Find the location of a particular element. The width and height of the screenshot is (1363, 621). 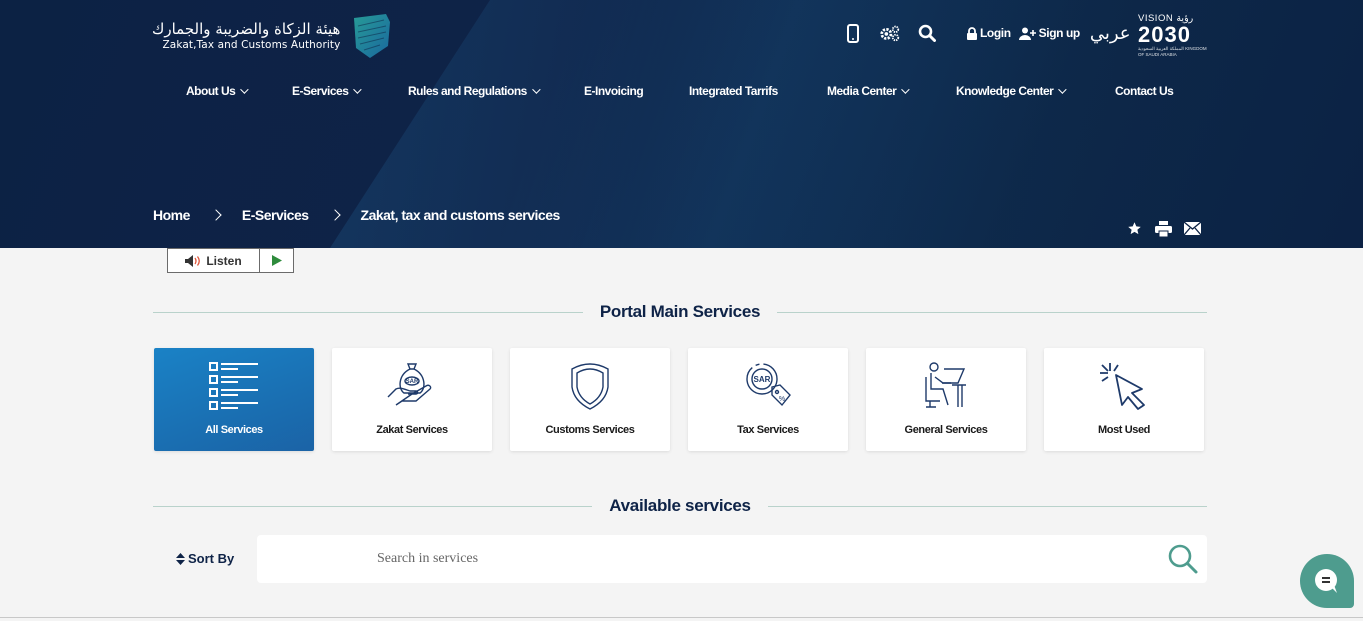

card-label: Most Used is located at coordinates (1124, 430).